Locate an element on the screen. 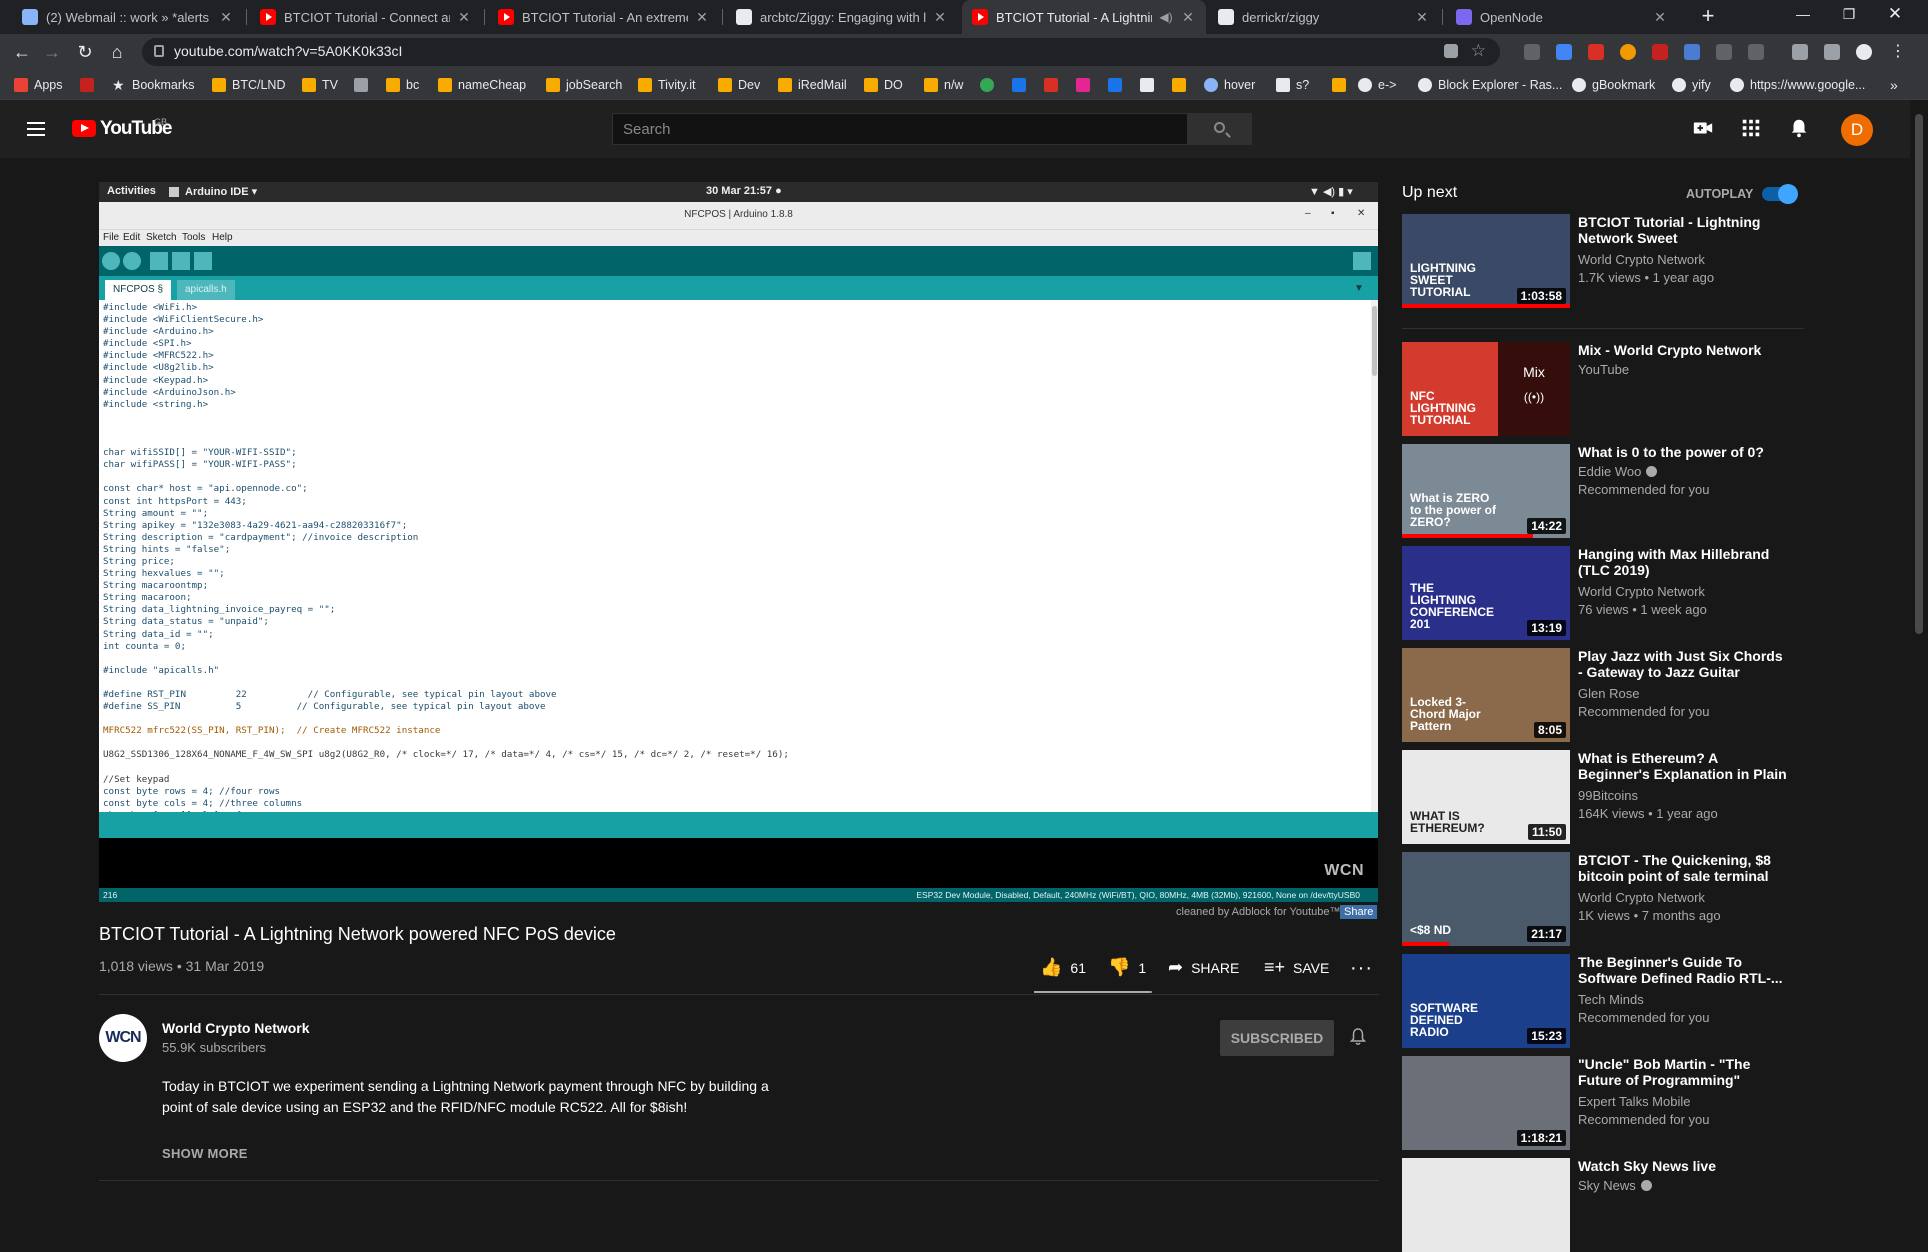 The image size is (1928, 1252). bookmark-folder: bc is located at coordinates (402, 85).